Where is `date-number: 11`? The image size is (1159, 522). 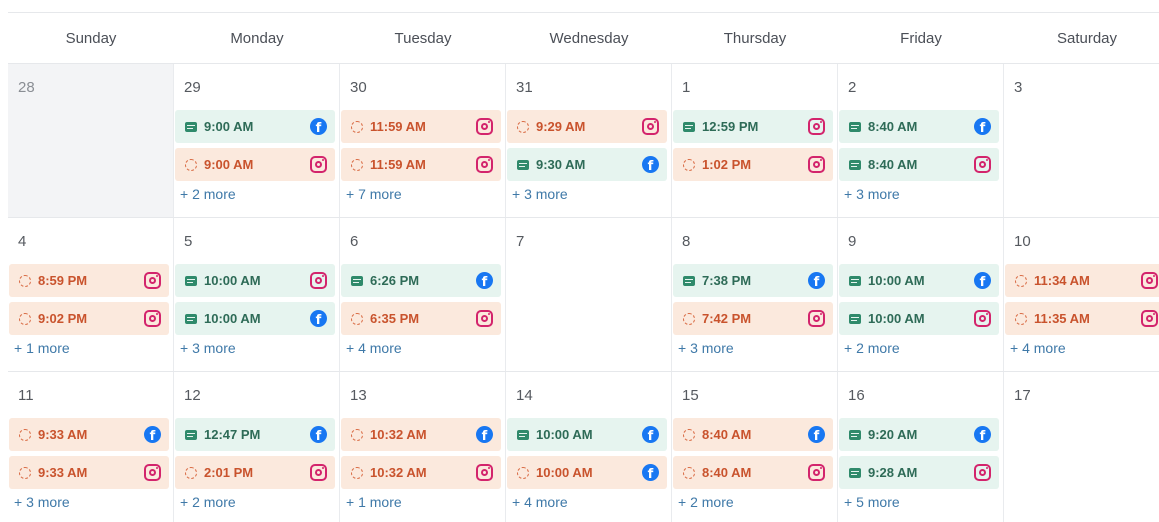
date-number: 11 is located at coordinates (26, 395).